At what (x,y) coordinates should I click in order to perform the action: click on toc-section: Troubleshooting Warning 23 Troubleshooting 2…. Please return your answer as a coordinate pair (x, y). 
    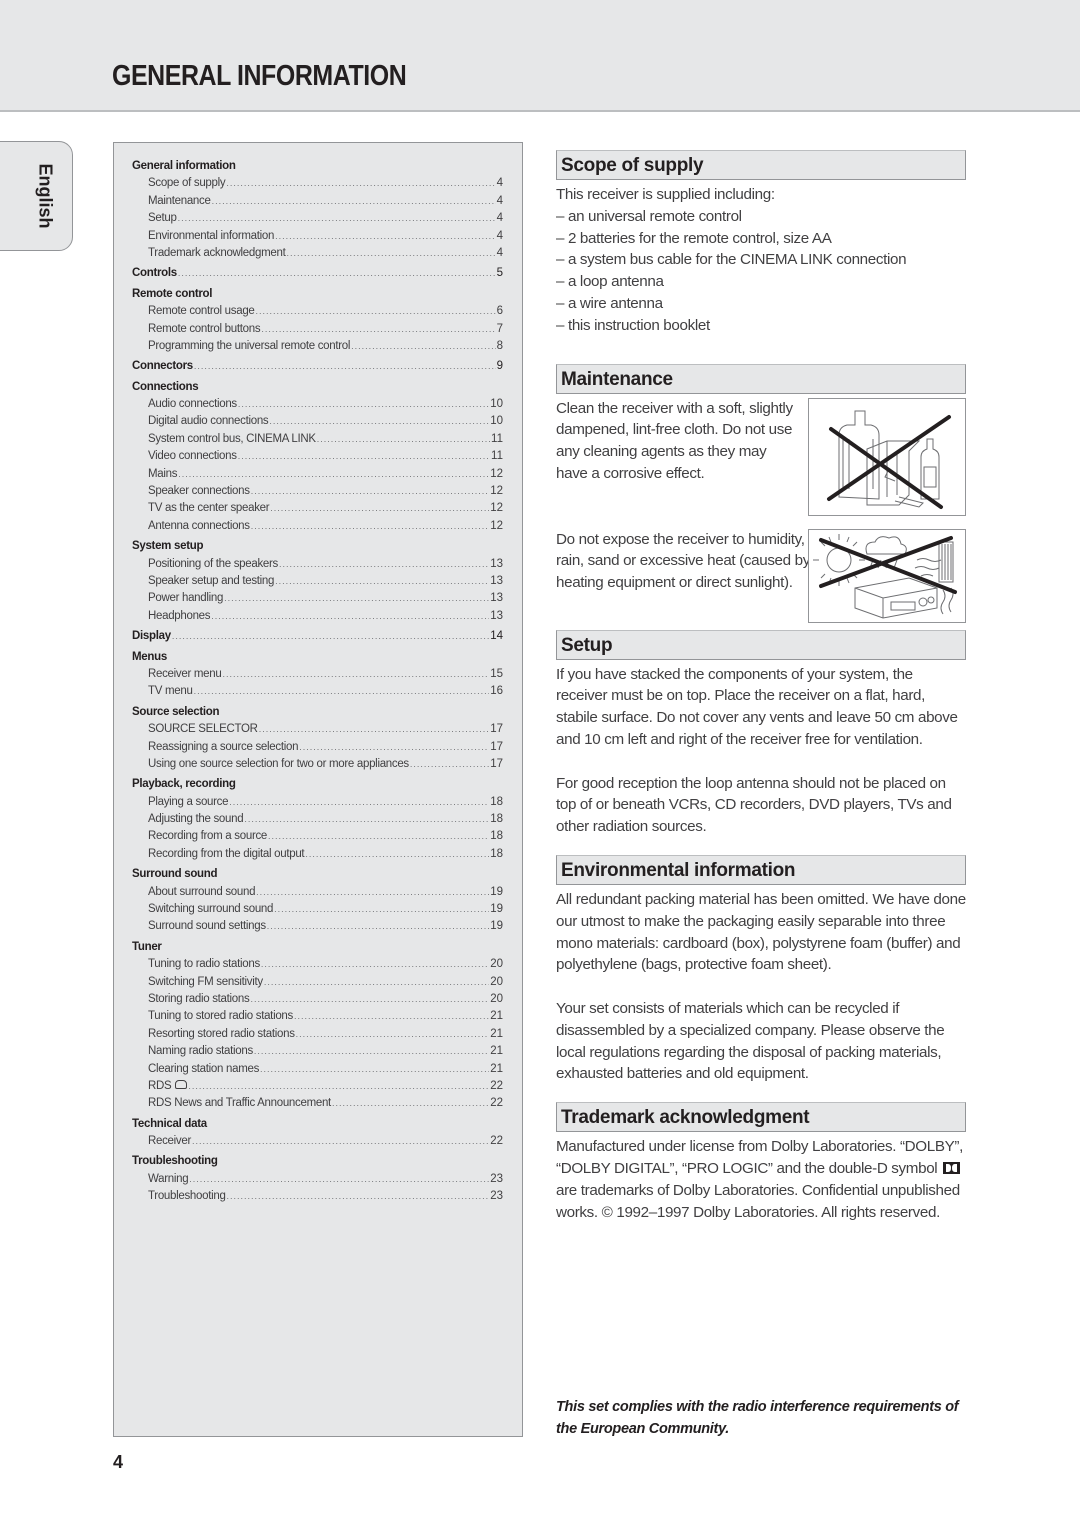
    Looking at the image, I should click on (317, 1179).